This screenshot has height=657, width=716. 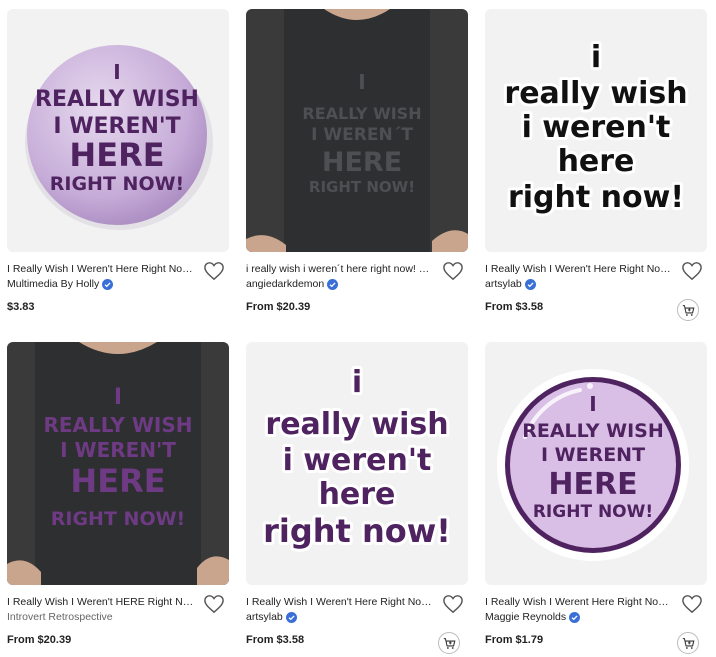 I want to click on seller-name: Introvert Retrospective, so click(x=60, y=617).